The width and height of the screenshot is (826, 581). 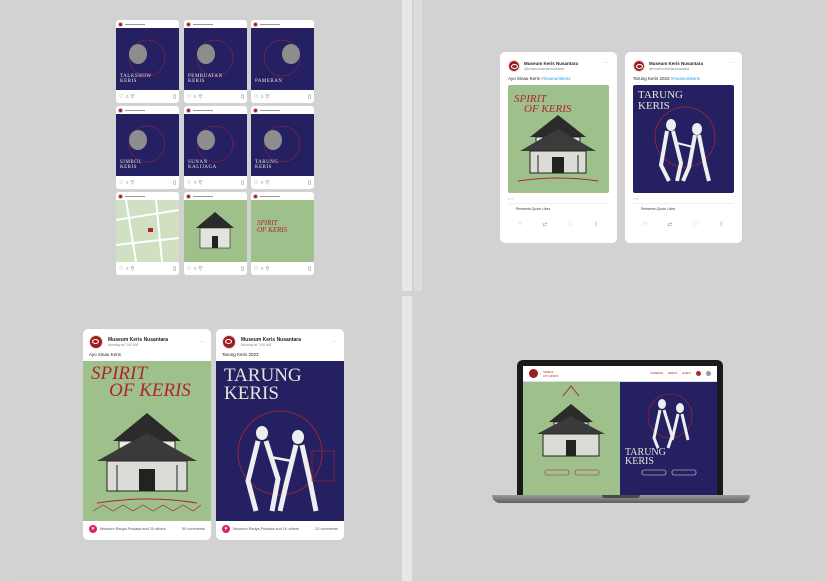 I want to click on instagram-post-card: PAMERAN ♡ ○ ▽ ▯, so click(x=282, y=61).